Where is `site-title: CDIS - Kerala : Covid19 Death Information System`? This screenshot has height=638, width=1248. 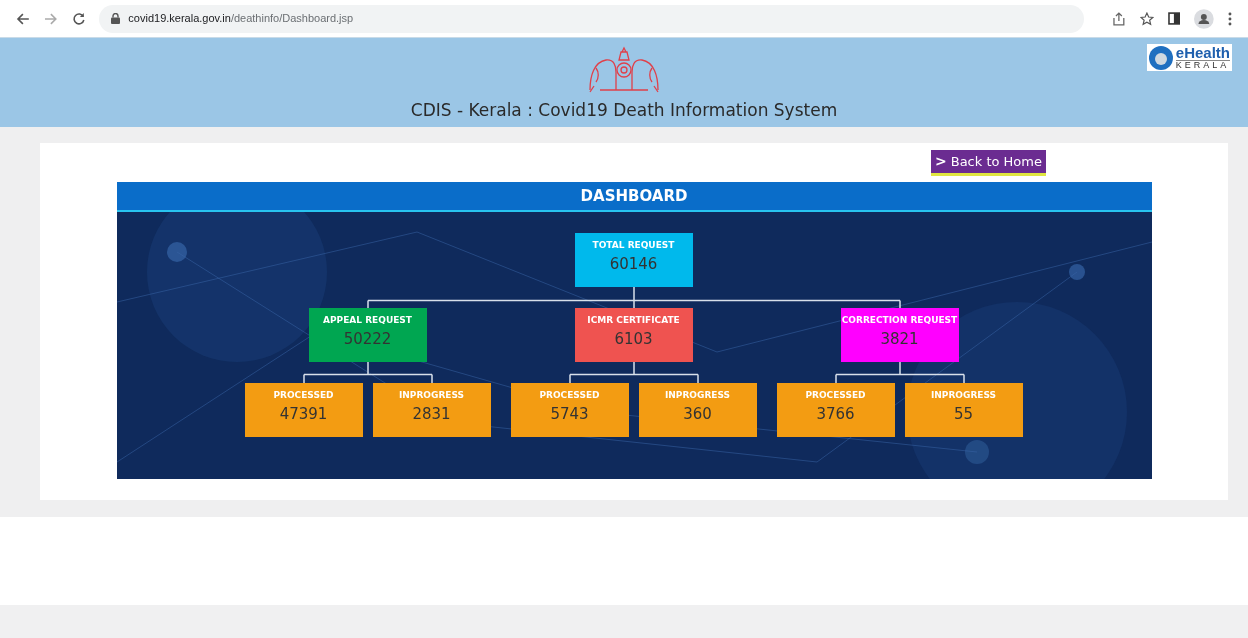 site-title: CDIS - Kerala : Covid19 Death Information System is located at coordinates (624, 110).